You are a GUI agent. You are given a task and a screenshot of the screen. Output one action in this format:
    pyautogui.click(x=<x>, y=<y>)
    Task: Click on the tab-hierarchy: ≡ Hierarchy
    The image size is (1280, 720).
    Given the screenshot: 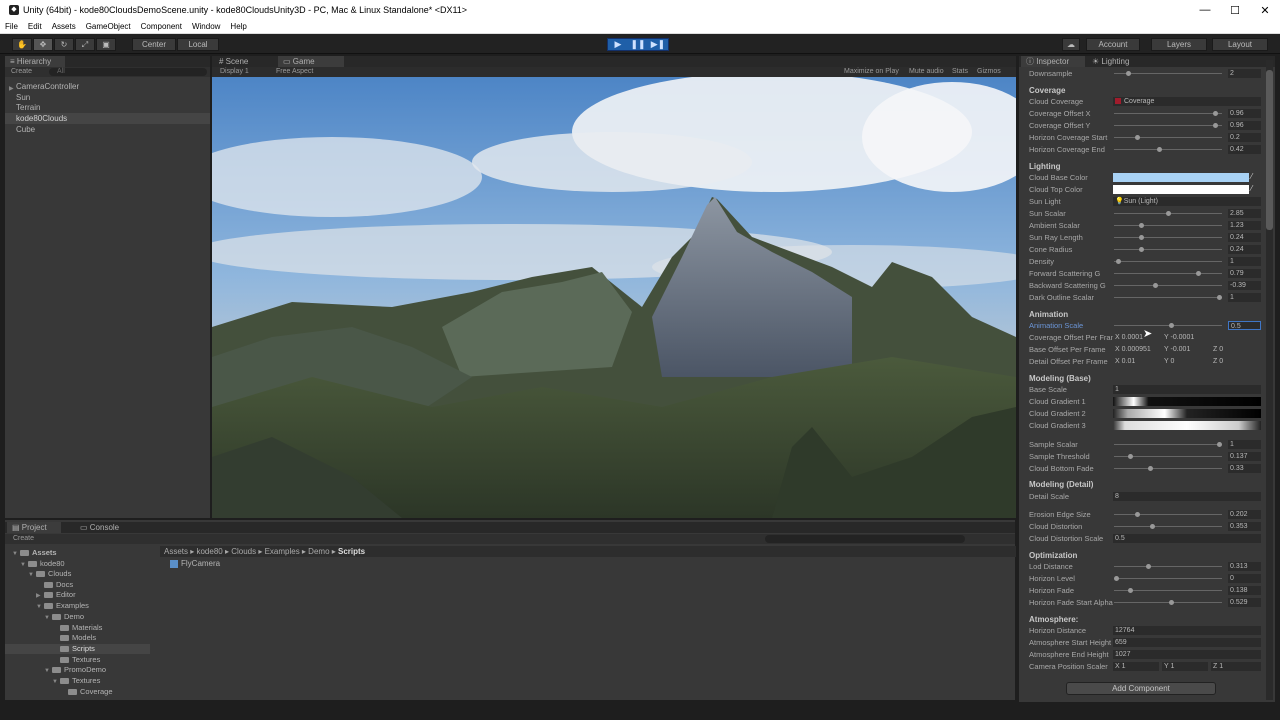 What is the action you would take?
    pyautogui.click(x=35, y=61)
    